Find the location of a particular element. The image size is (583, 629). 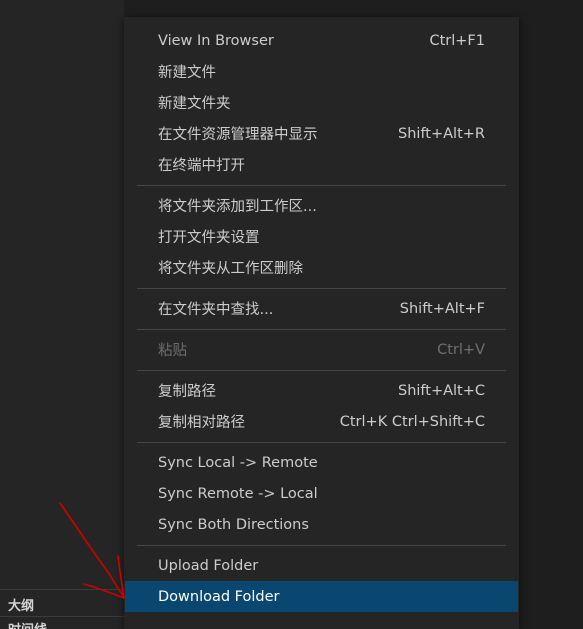

menu-item-label: Download Folder is located at coordinates (219, 596).